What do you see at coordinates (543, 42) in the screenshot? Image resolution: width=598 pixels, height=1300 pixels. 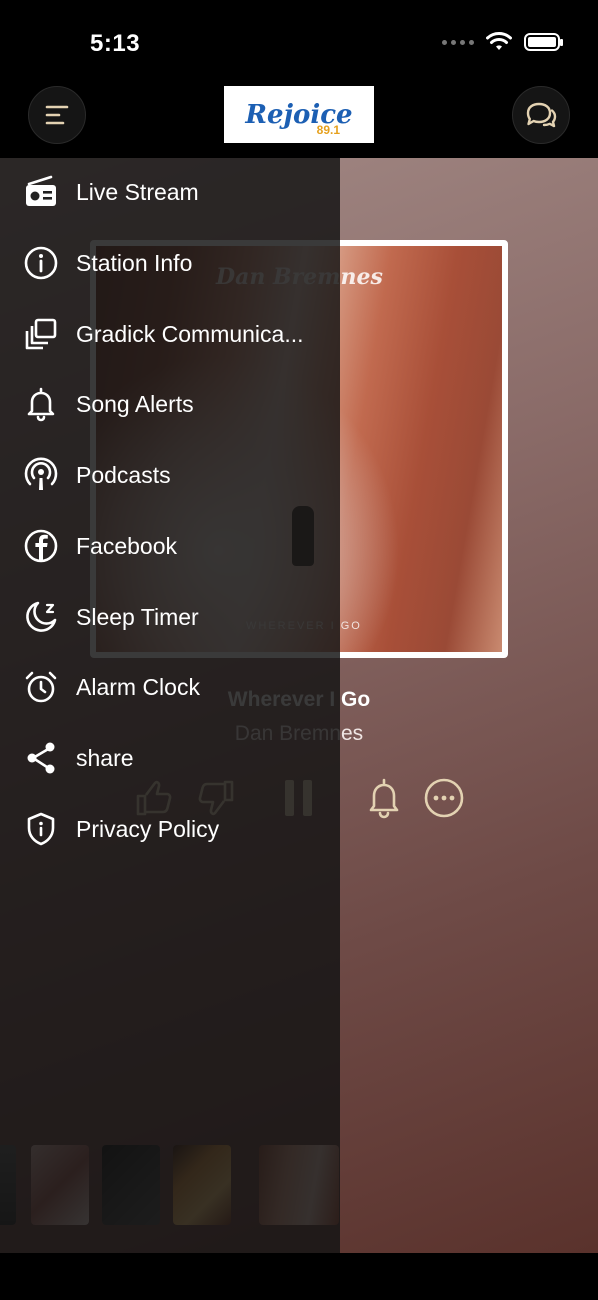 I see `battery-icon` at bounding box center [543, 42].